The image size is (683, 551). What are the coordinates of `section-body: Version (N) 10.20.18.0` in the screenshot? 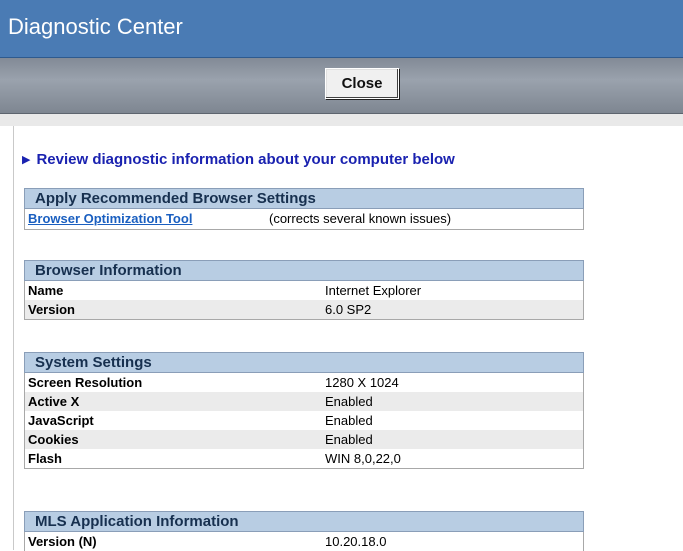 It's located at (304, 541).